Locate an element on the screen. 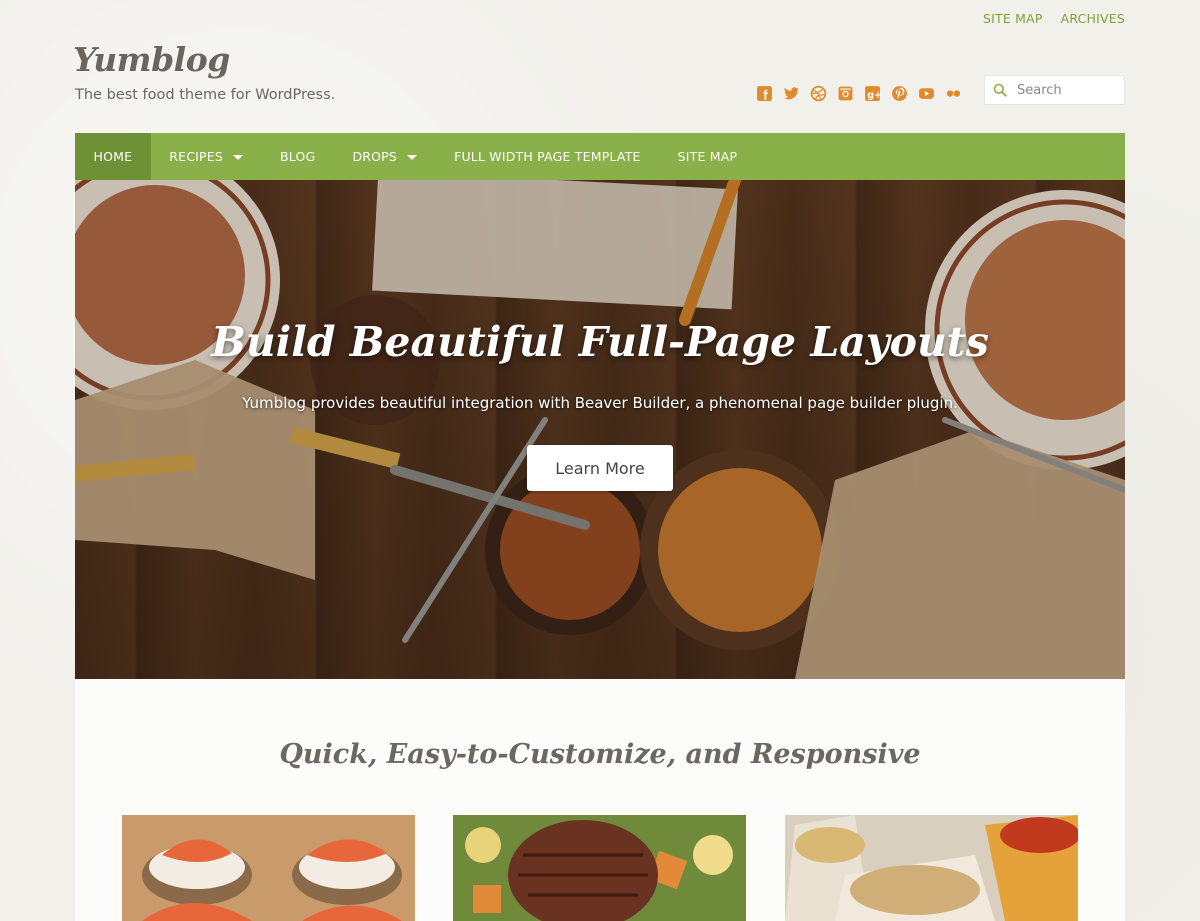 This screenshot has height=921, width=1200. learn-more-button: Learn More is located at coordinates (600, 468).